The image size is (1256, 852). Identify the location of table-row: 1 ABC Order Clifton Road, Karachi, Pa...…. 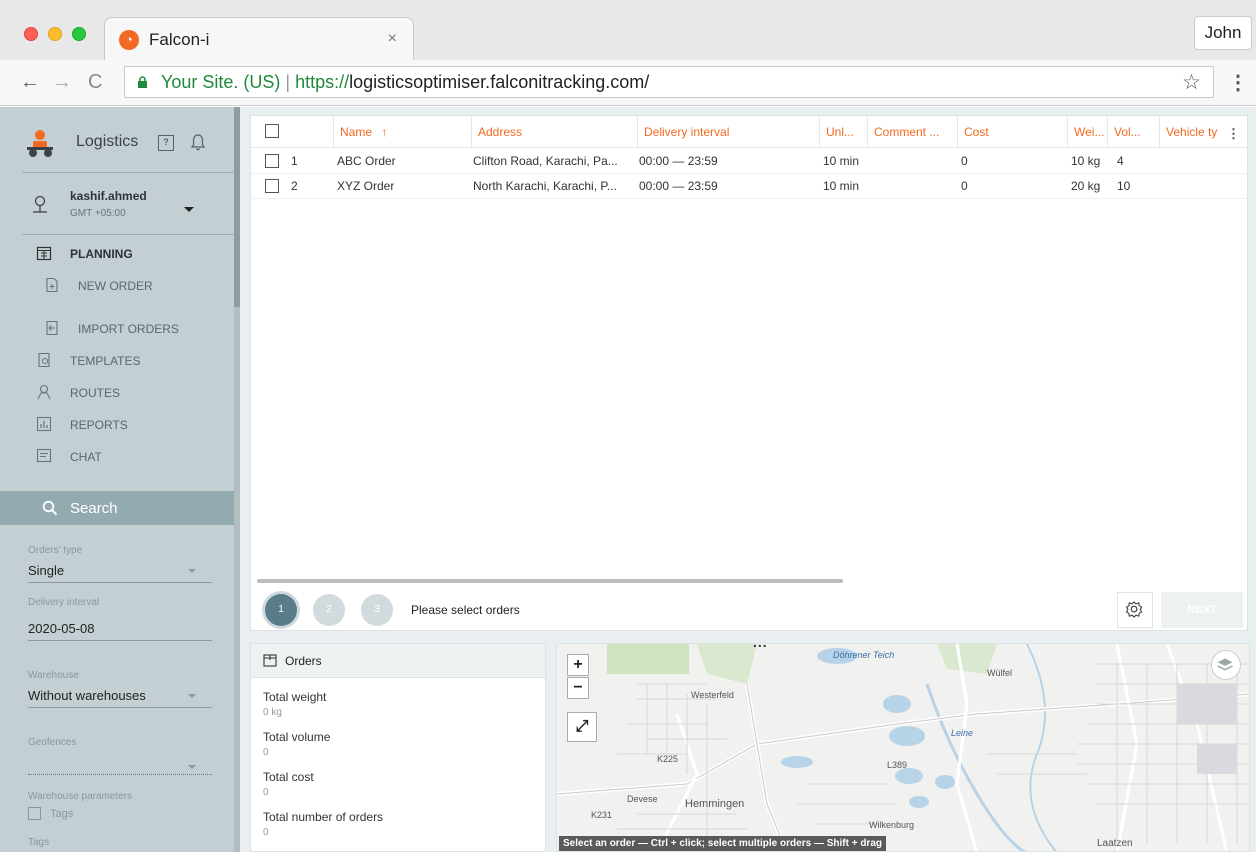
(749, 161).